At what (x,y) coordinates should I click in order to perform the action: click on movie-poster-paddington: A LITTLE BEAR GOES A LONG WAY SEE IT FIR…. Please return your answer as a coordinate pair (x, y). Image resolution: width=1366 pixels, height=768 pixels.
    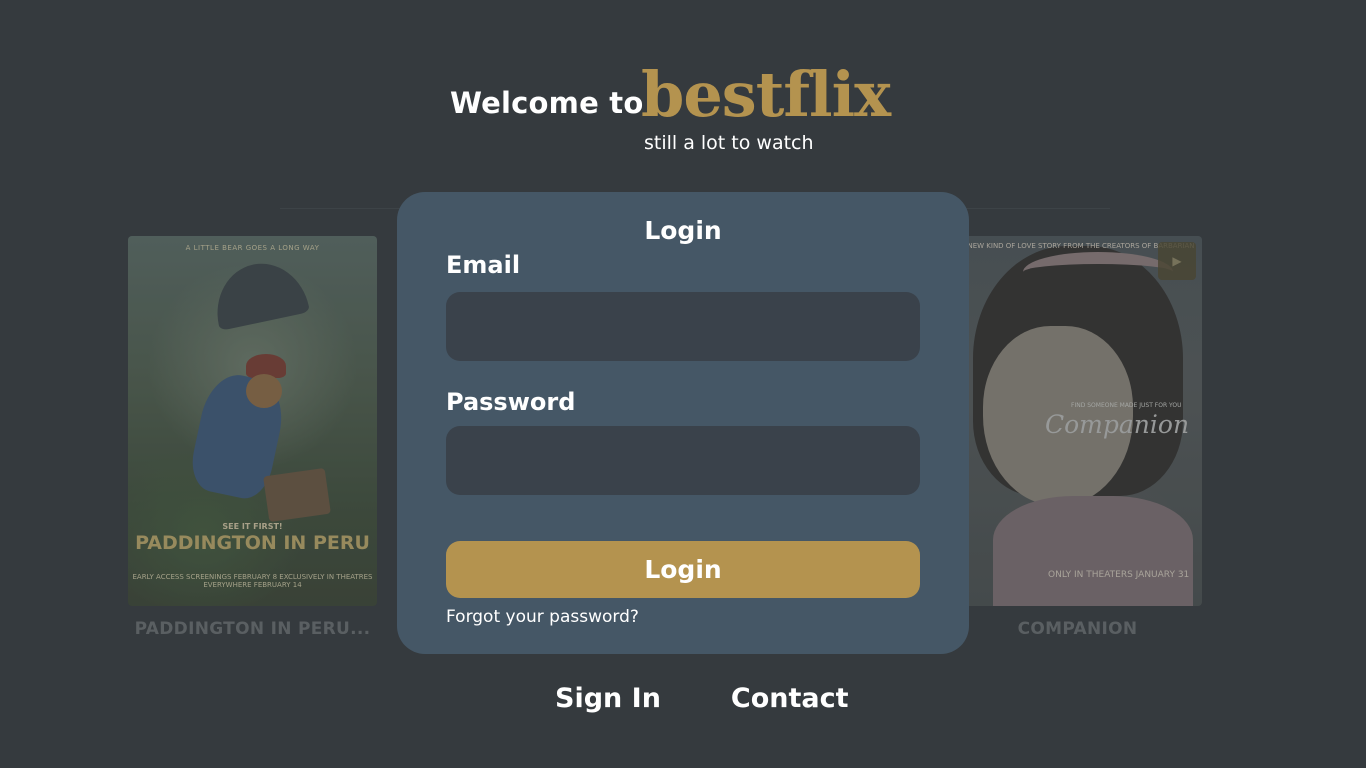
    Looking at the image, I should click on (252, 421).